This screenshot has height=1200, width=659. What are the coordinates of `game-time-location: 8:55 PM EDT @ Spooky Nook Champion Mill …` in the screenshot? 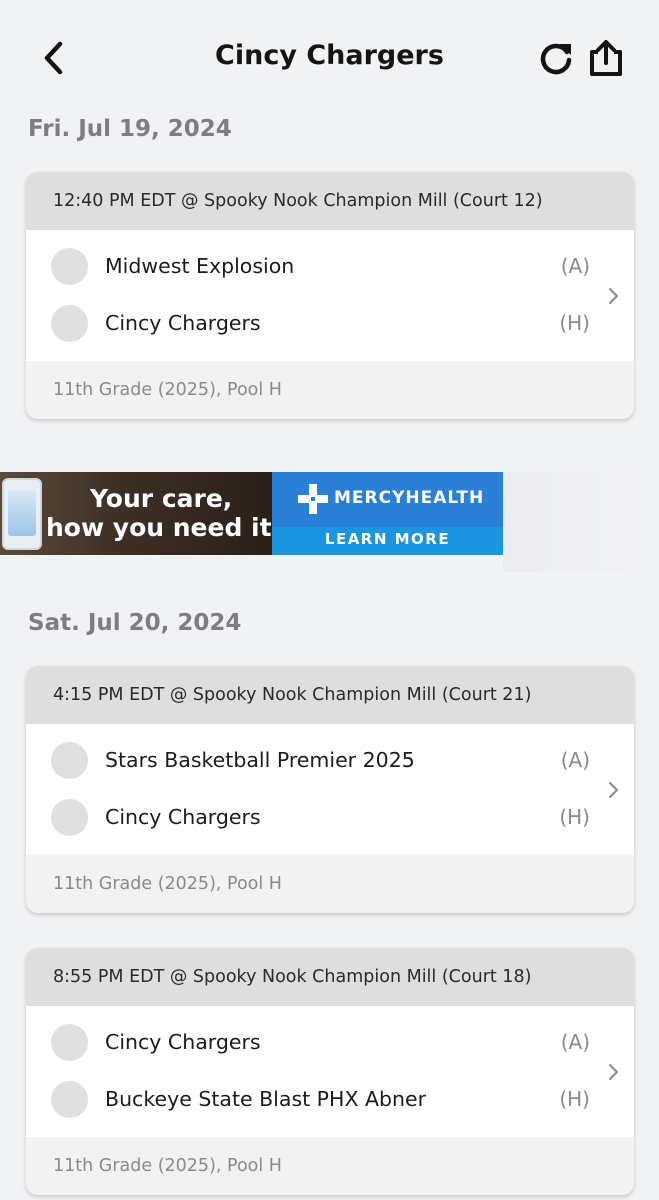 It's located at (330, 977).